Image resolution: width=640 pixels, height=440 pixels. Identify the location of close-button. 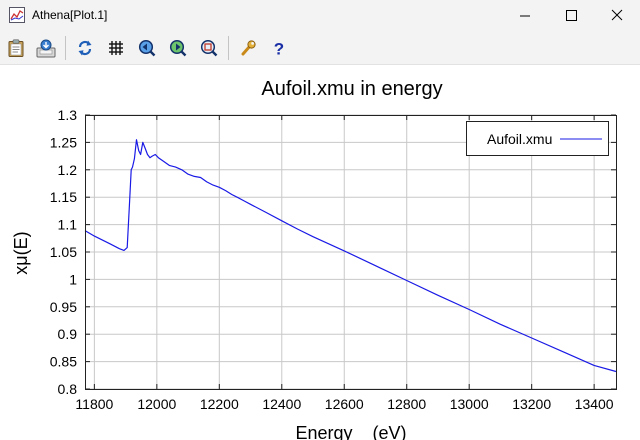
(617, 16).